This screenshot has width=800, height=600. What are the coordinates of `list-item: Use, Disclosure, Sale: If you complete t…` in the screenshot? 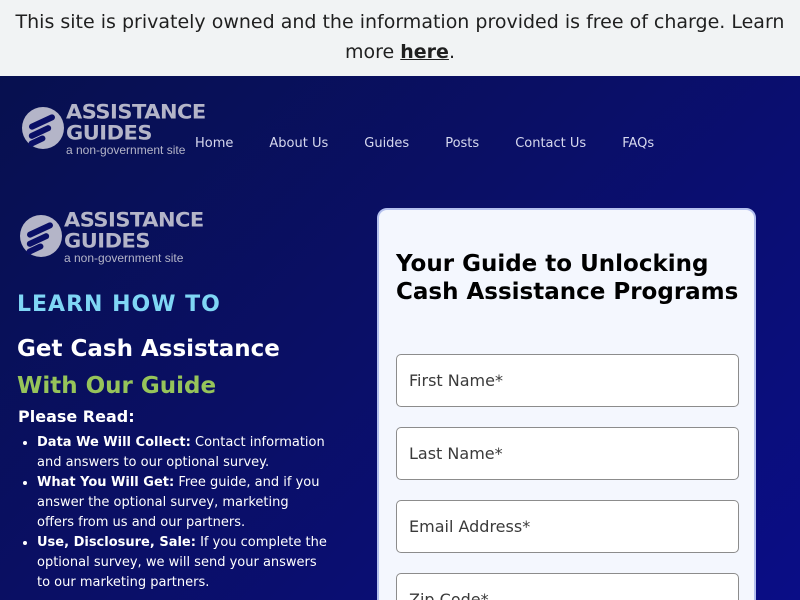 It's located at (182, 563).